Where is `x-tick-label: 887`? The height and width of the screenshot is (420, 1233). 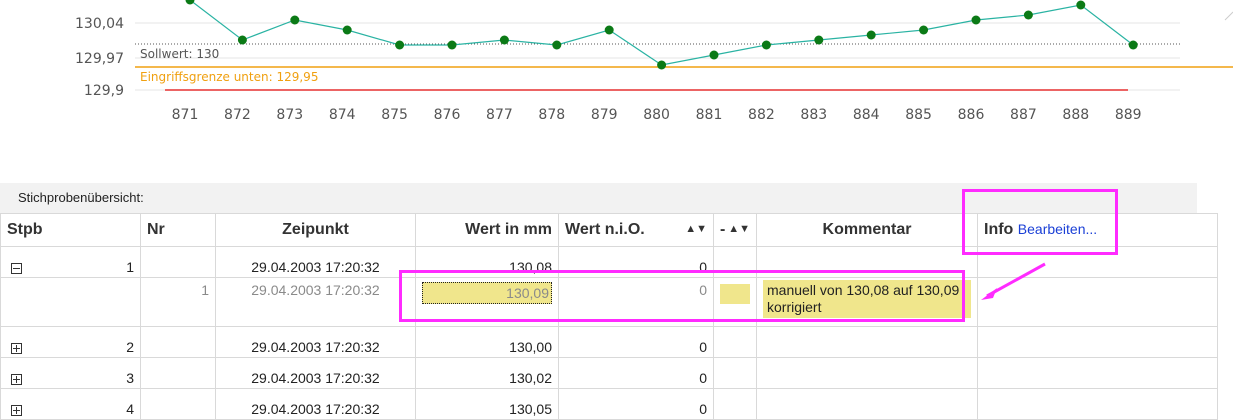
x-tick-label: 887 is located at coordinates (1023, 115).